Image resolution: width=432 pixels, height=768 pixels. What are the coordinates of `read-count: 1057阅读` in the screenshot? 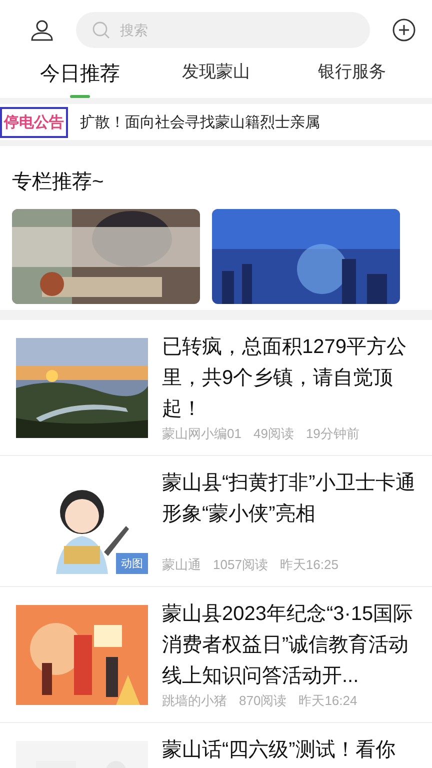 It's located at (240, 565).